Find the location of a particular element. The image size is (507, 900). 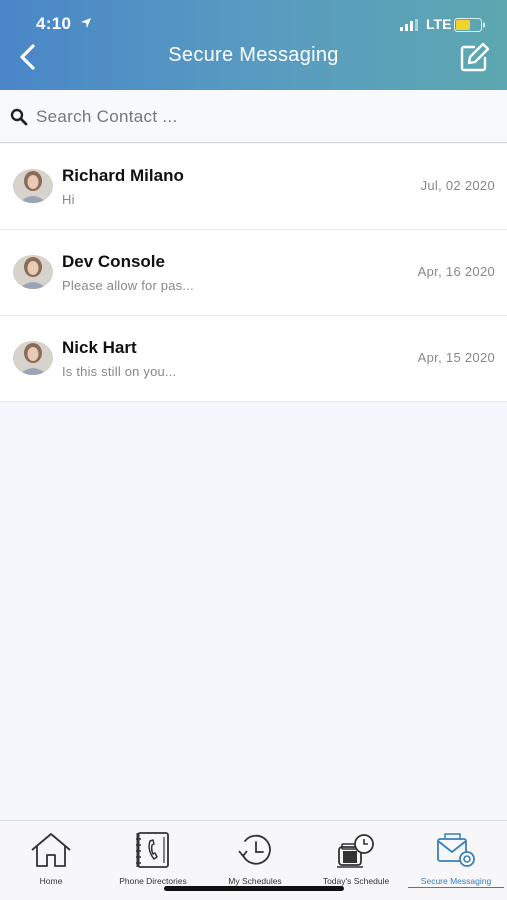

search-bar is located at coordinates (253, 116).